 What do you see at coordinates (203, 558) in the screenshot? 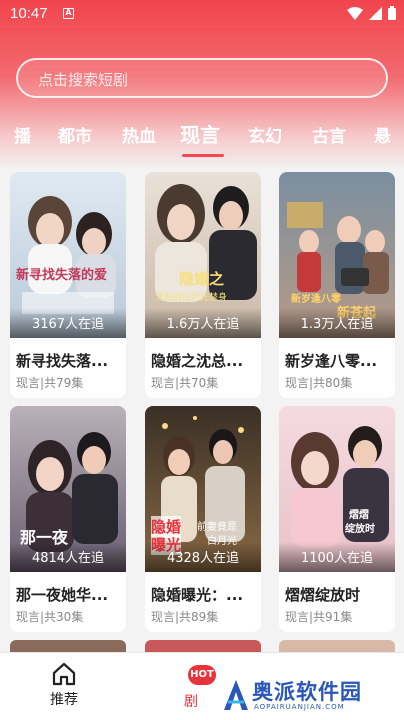
I see `view-count: 4328人在追` at bounding box center [203, 558].